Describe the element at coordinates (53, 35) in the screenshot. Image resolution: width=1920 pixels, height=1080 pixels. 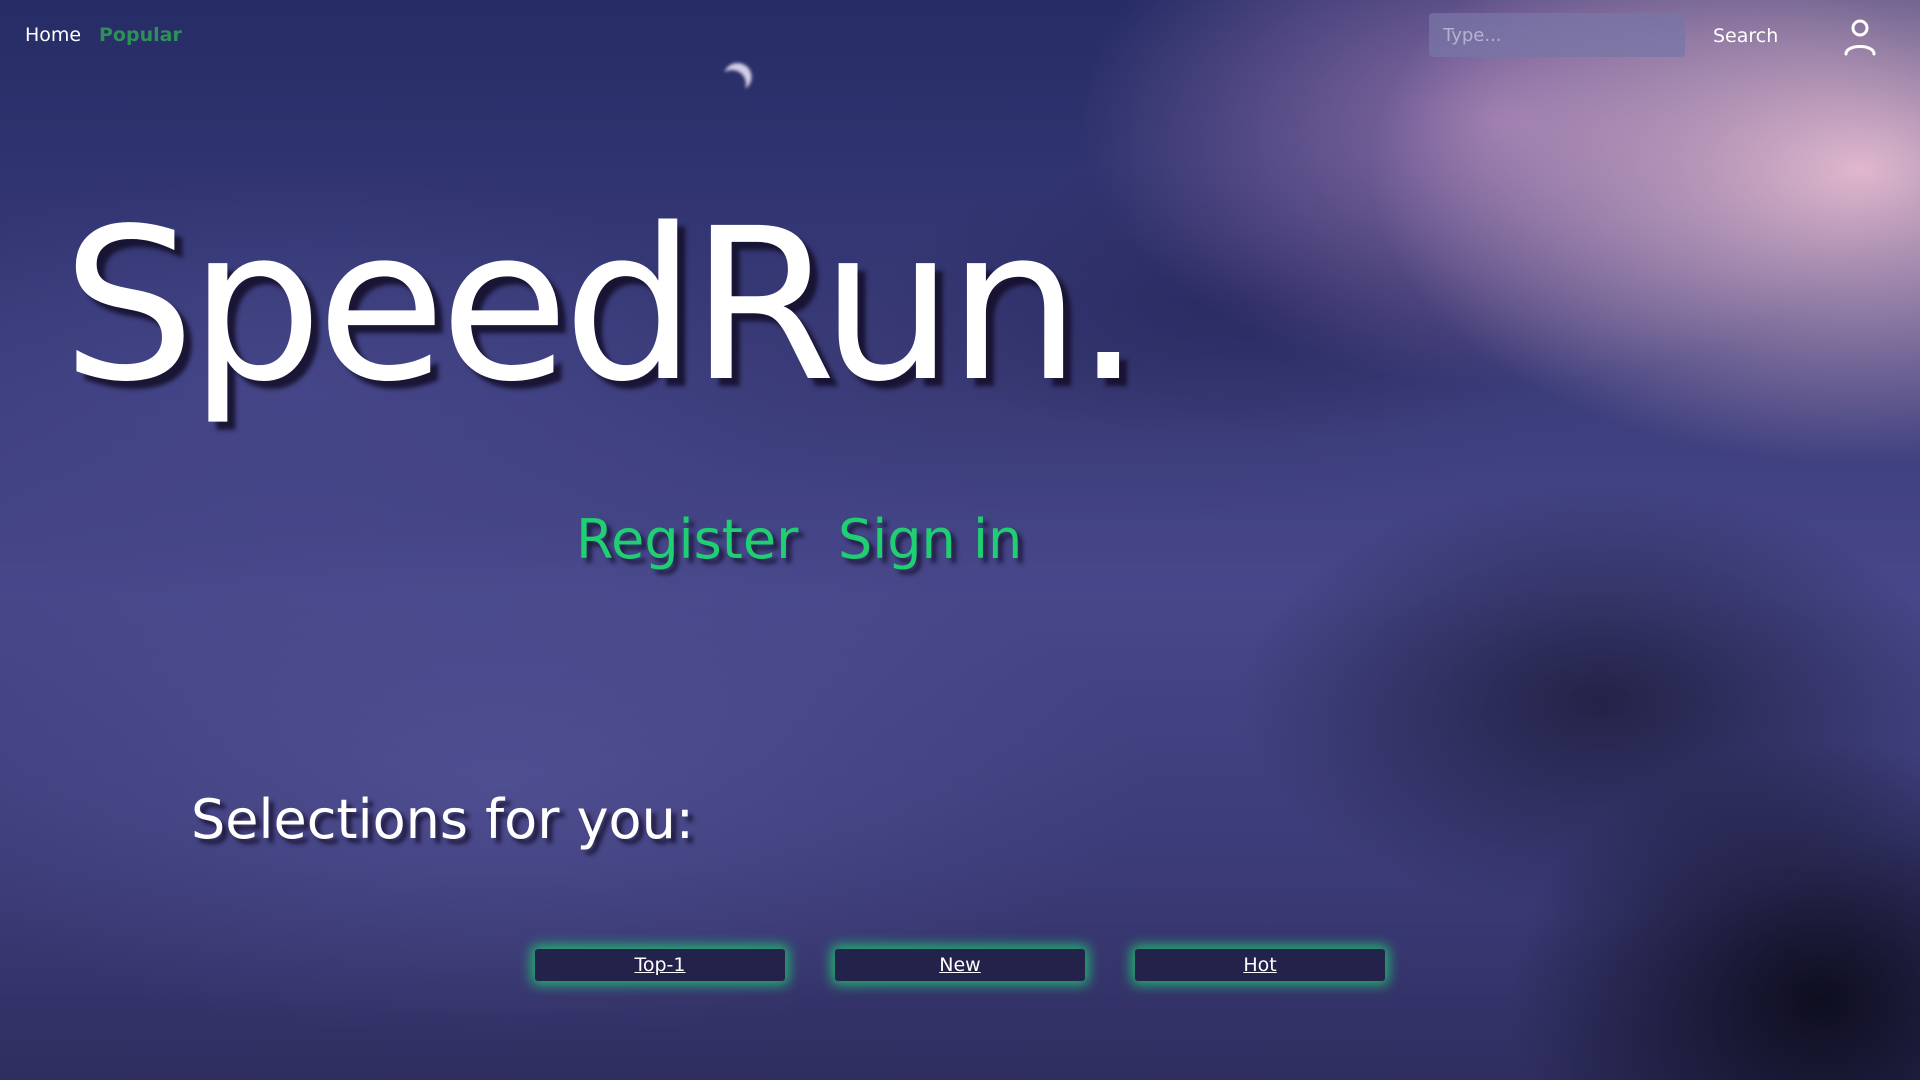
I see `nav-home-link: Home` at that location.